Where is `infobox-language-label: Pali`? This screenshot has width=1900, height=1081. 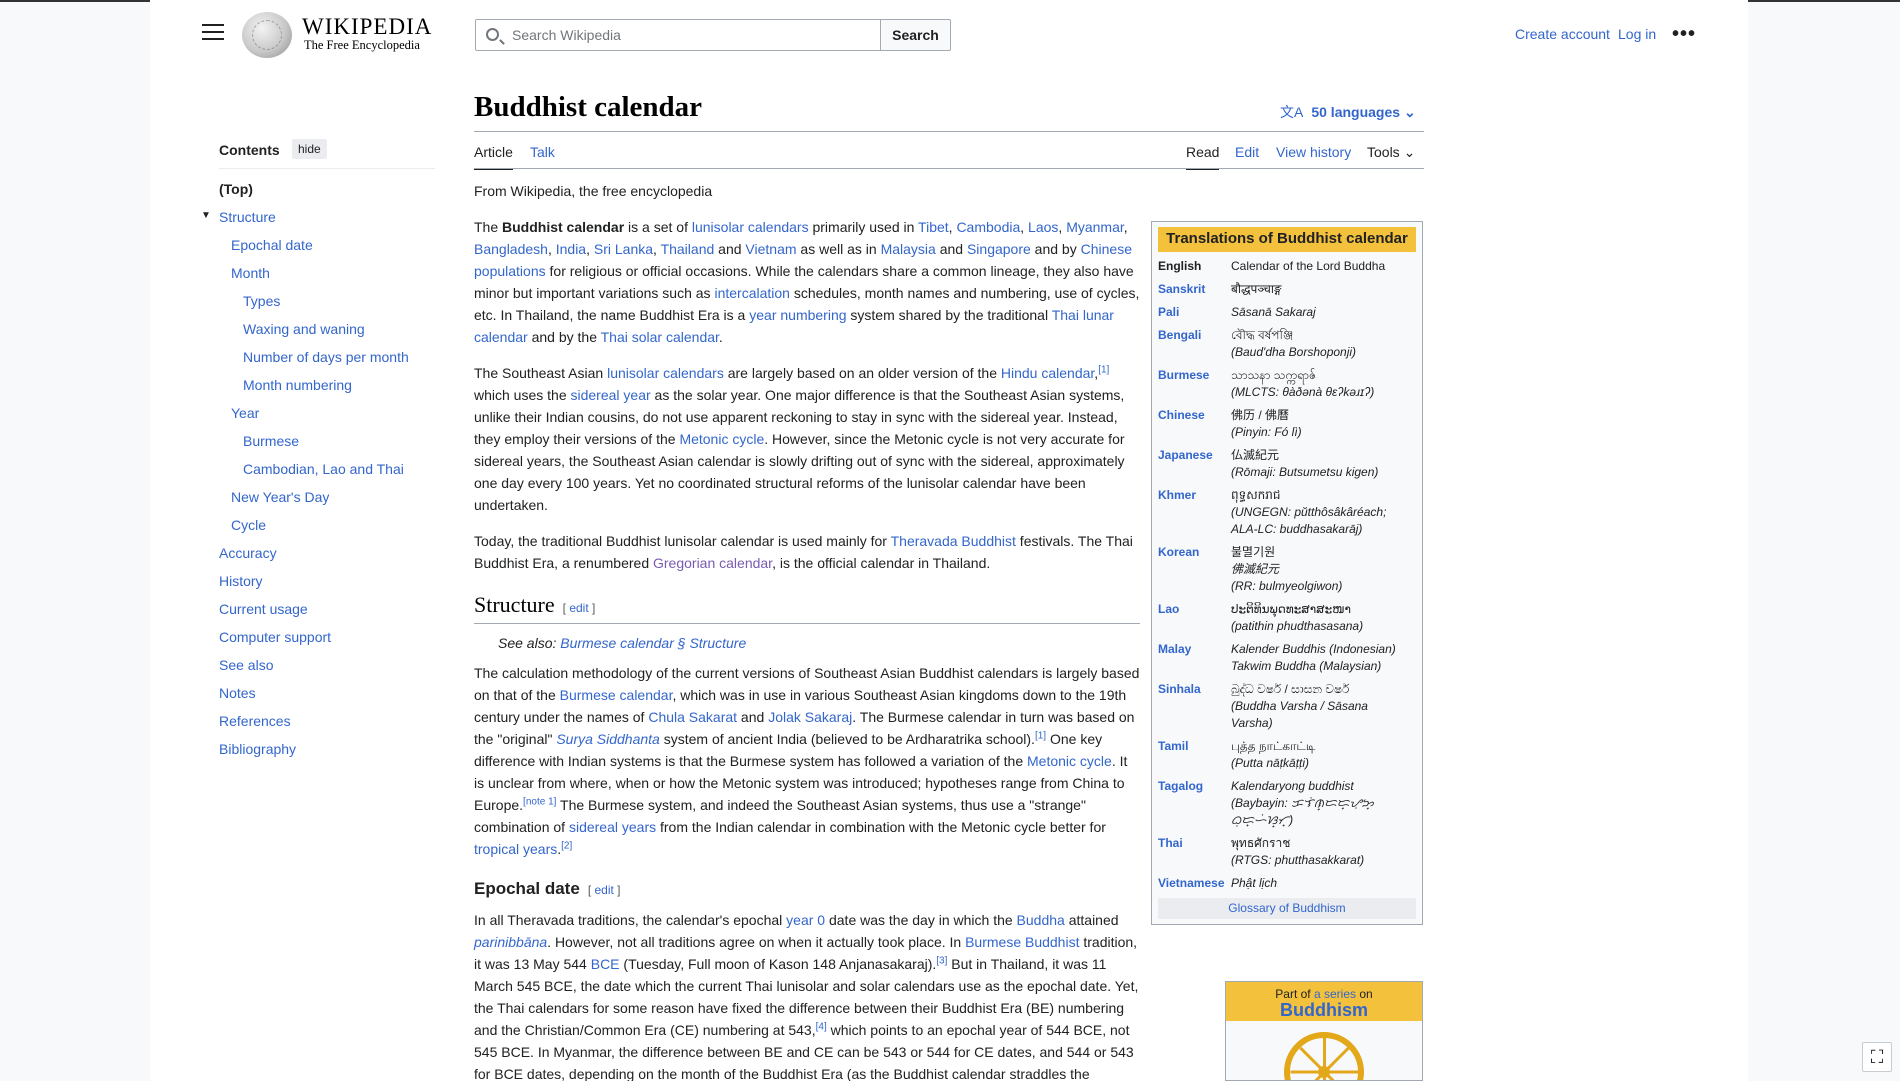
infobox-language-label: Pali is located at coordinates (1194, 312).